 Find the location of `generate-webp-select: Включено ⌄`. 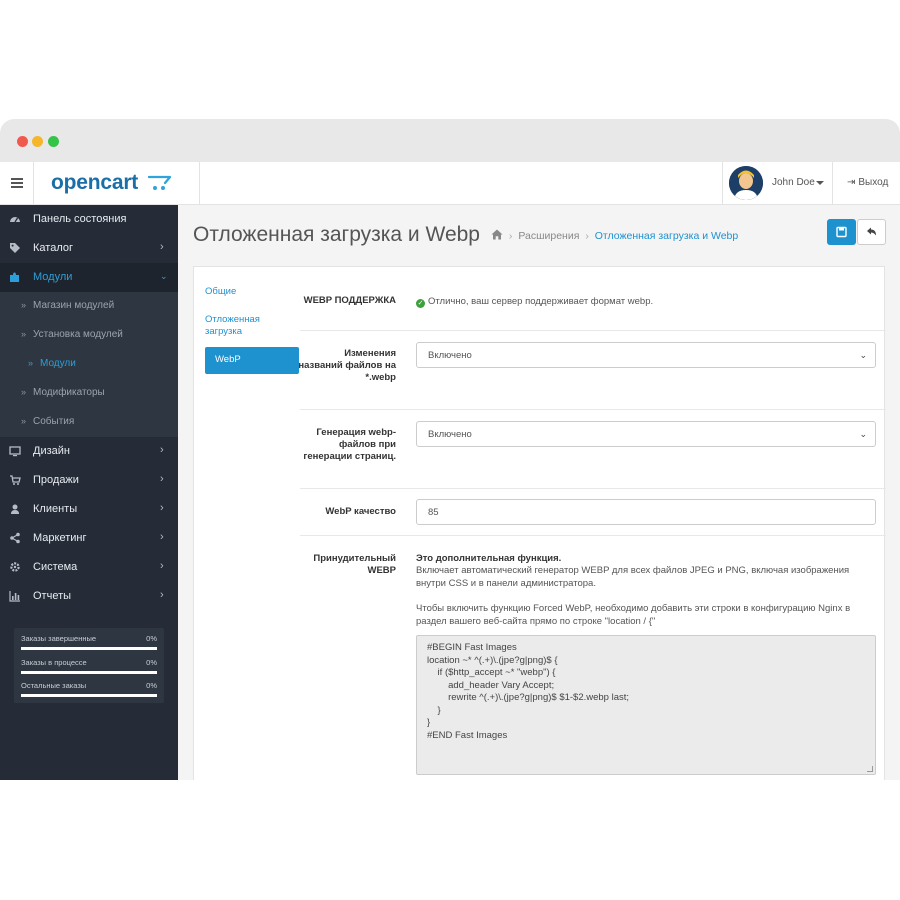

generate-webp-select: Включено ⌄ is located at coordinates (646, 434).